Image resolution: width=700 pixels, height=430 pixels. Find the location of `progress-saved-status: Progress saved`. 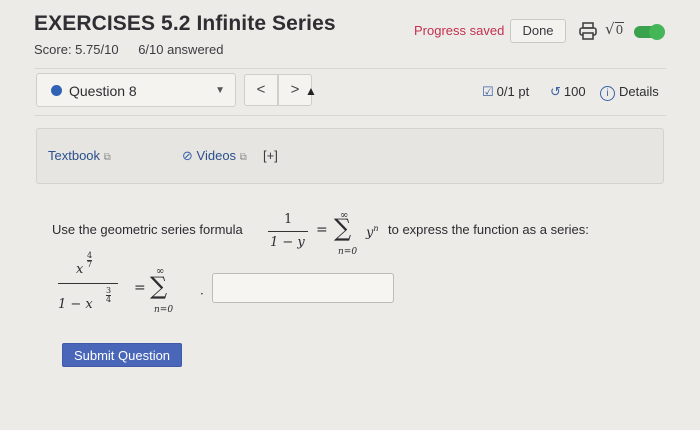

progress-saved-status: Progress saved is located at coordinates (459, 30).